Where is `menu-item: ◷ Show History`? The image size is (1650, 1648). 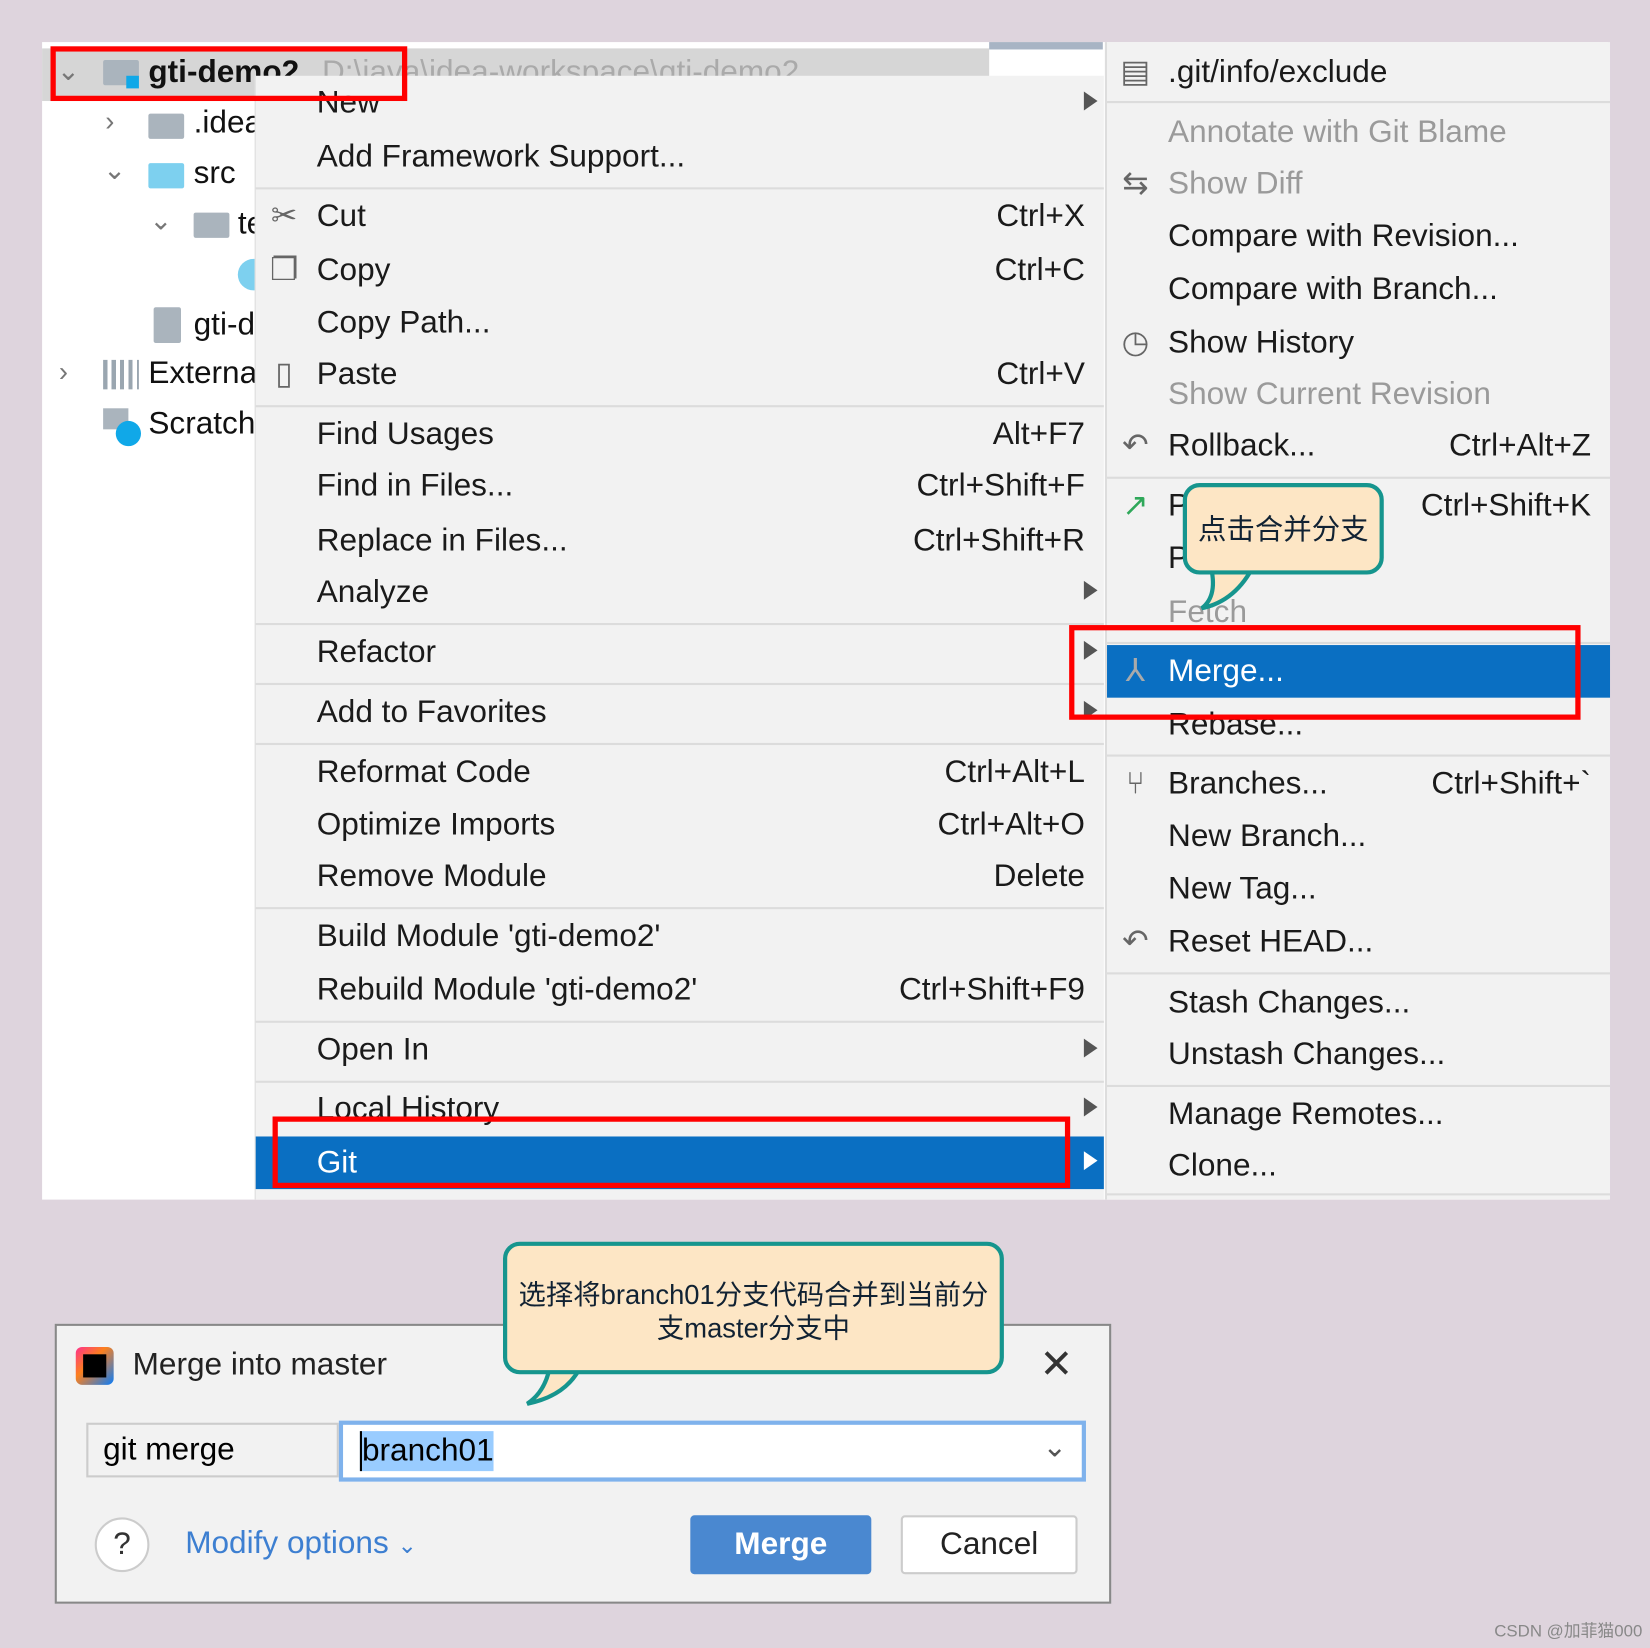 menu-item: ◷ Show History is located at coordinates (1358, 343).